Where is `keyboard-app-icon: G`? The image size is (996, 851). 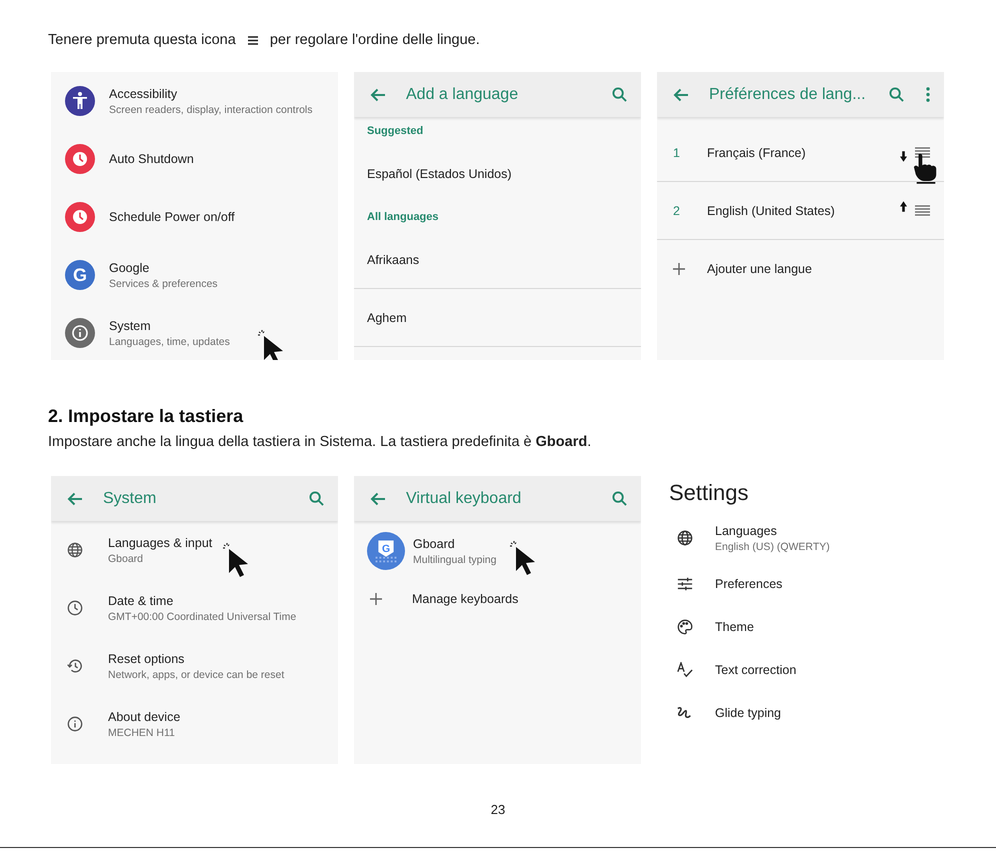 keyboard-app-icon: G is located at coordinates (386, 551).